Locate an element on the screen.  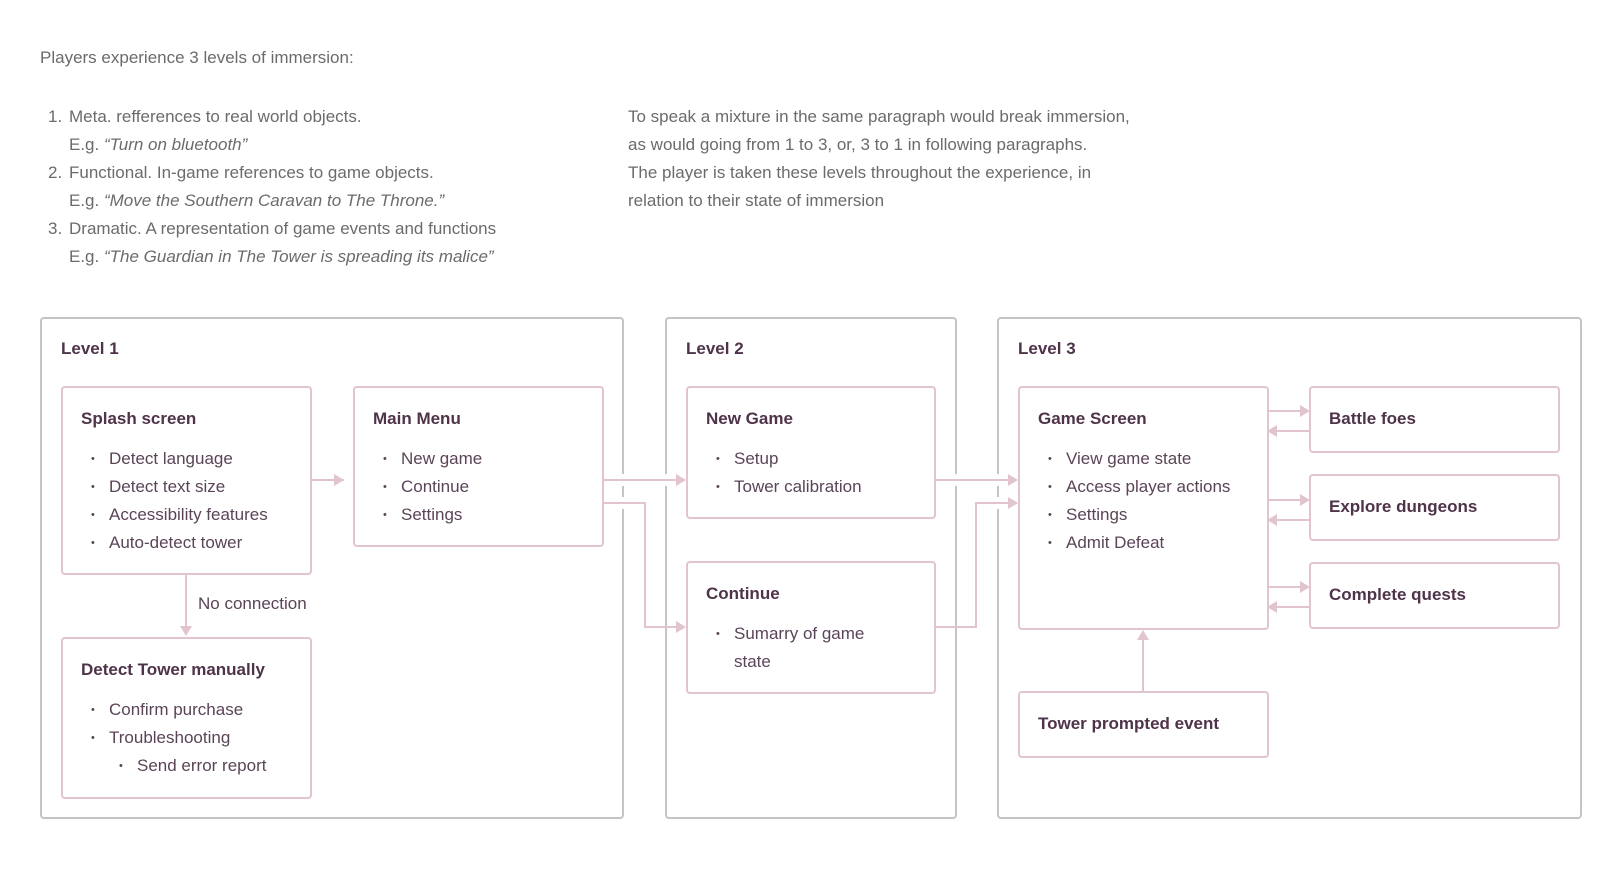
node-item: Auto-detect tower is located at coordinates (174, 543).